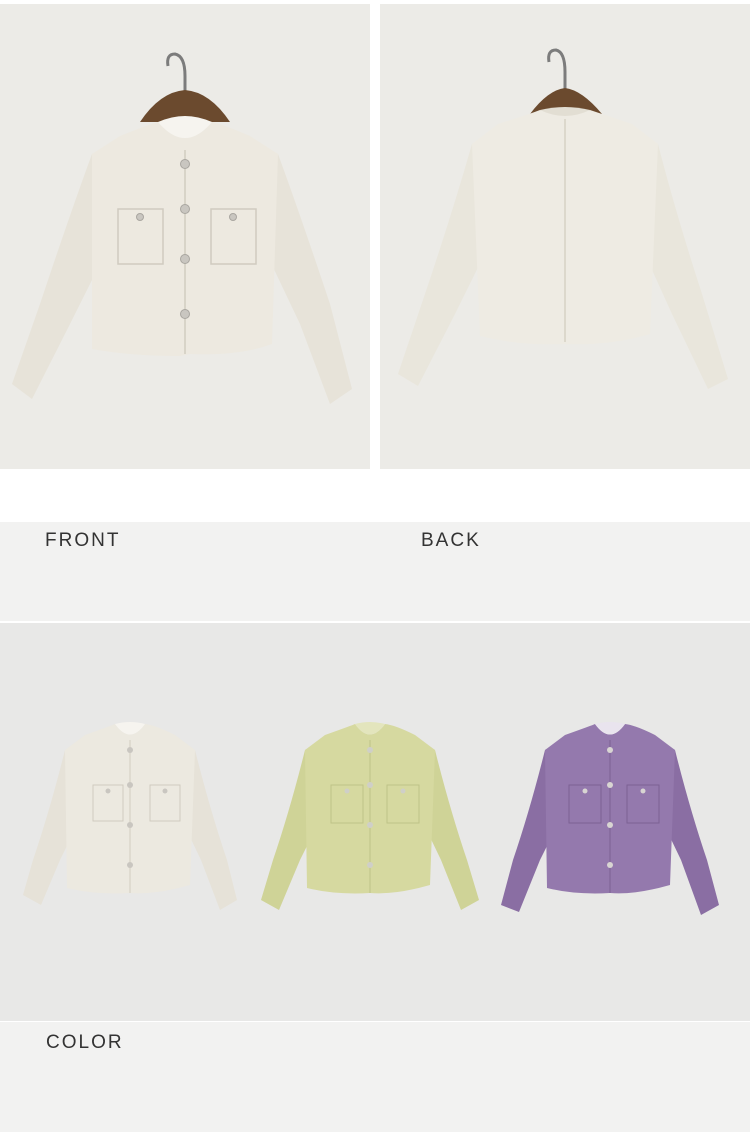 This screenshot has height=1132, width=750. I want to click on color-label: COLOR, so click(85, 1042).